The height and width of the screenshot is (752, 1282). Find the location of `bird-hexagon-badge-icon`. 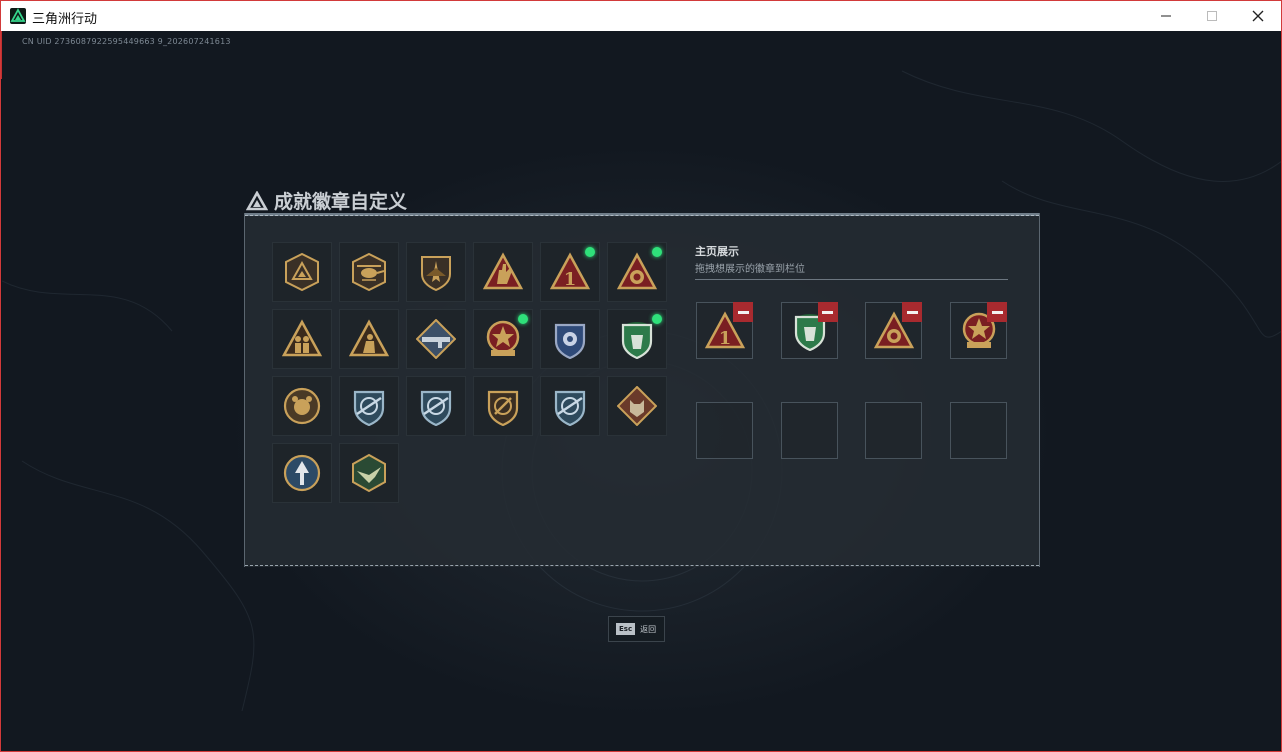

bird-hexagon-badge-icon is located at coordinates (369, 473).